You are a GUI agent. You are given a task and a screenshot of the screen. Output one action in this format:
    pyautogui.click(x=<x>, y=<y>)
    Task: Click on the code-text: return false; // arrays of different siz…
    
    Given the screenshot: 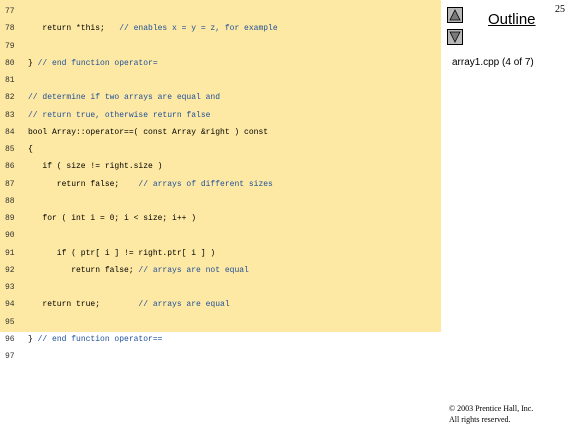 What is the action you would take?
    pyautogui.click(x=150, y=185)
    